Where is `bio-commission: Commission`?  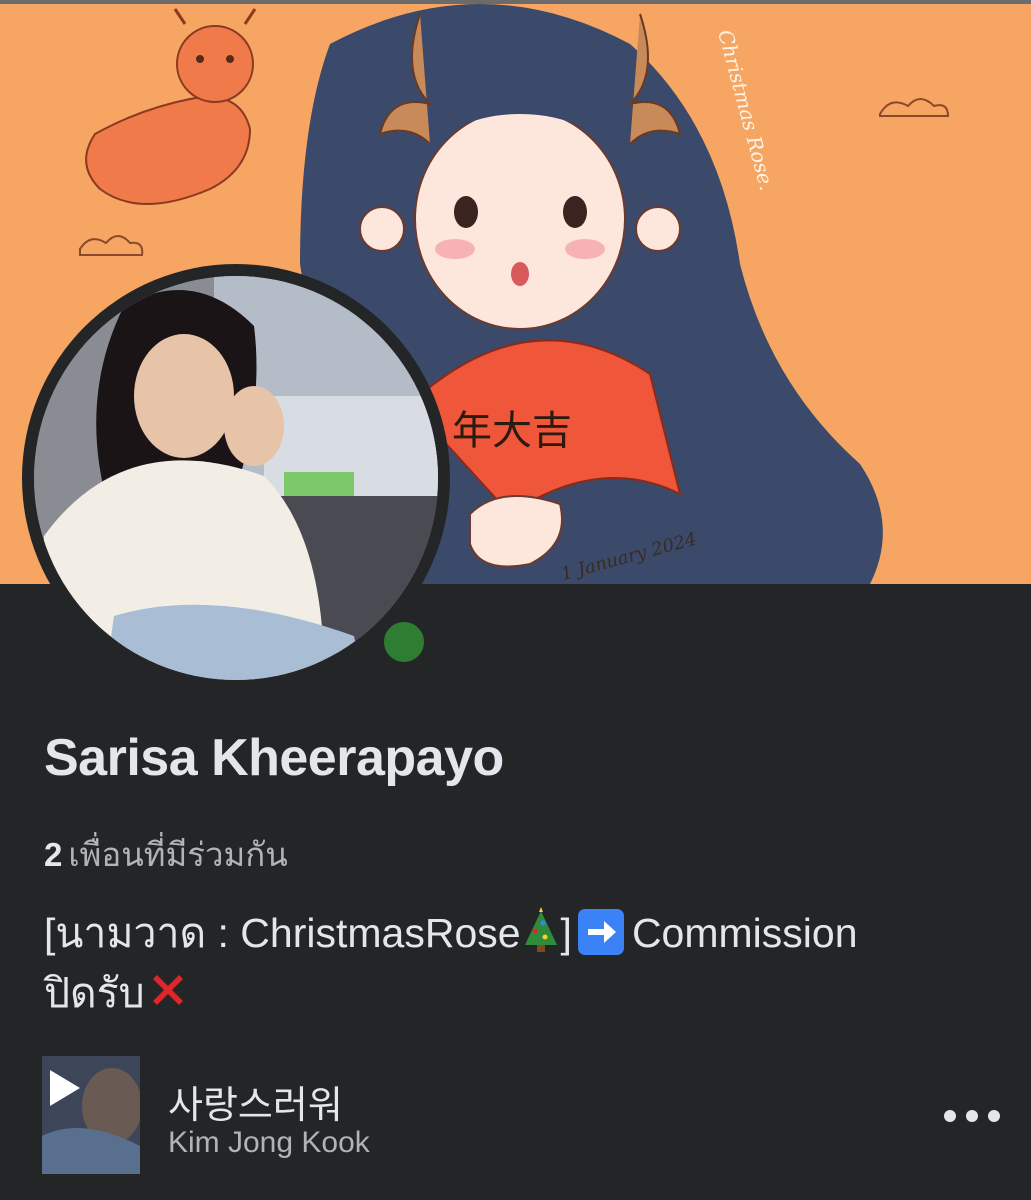 bio-commission: Commission is located at coordinates (744, 933).